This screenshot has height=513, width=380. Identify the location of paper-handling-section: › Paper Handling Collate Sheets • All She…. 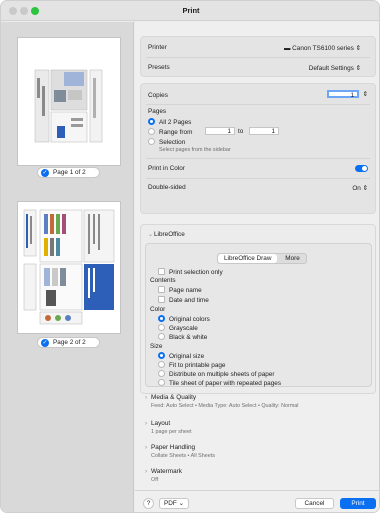
(259, 451).